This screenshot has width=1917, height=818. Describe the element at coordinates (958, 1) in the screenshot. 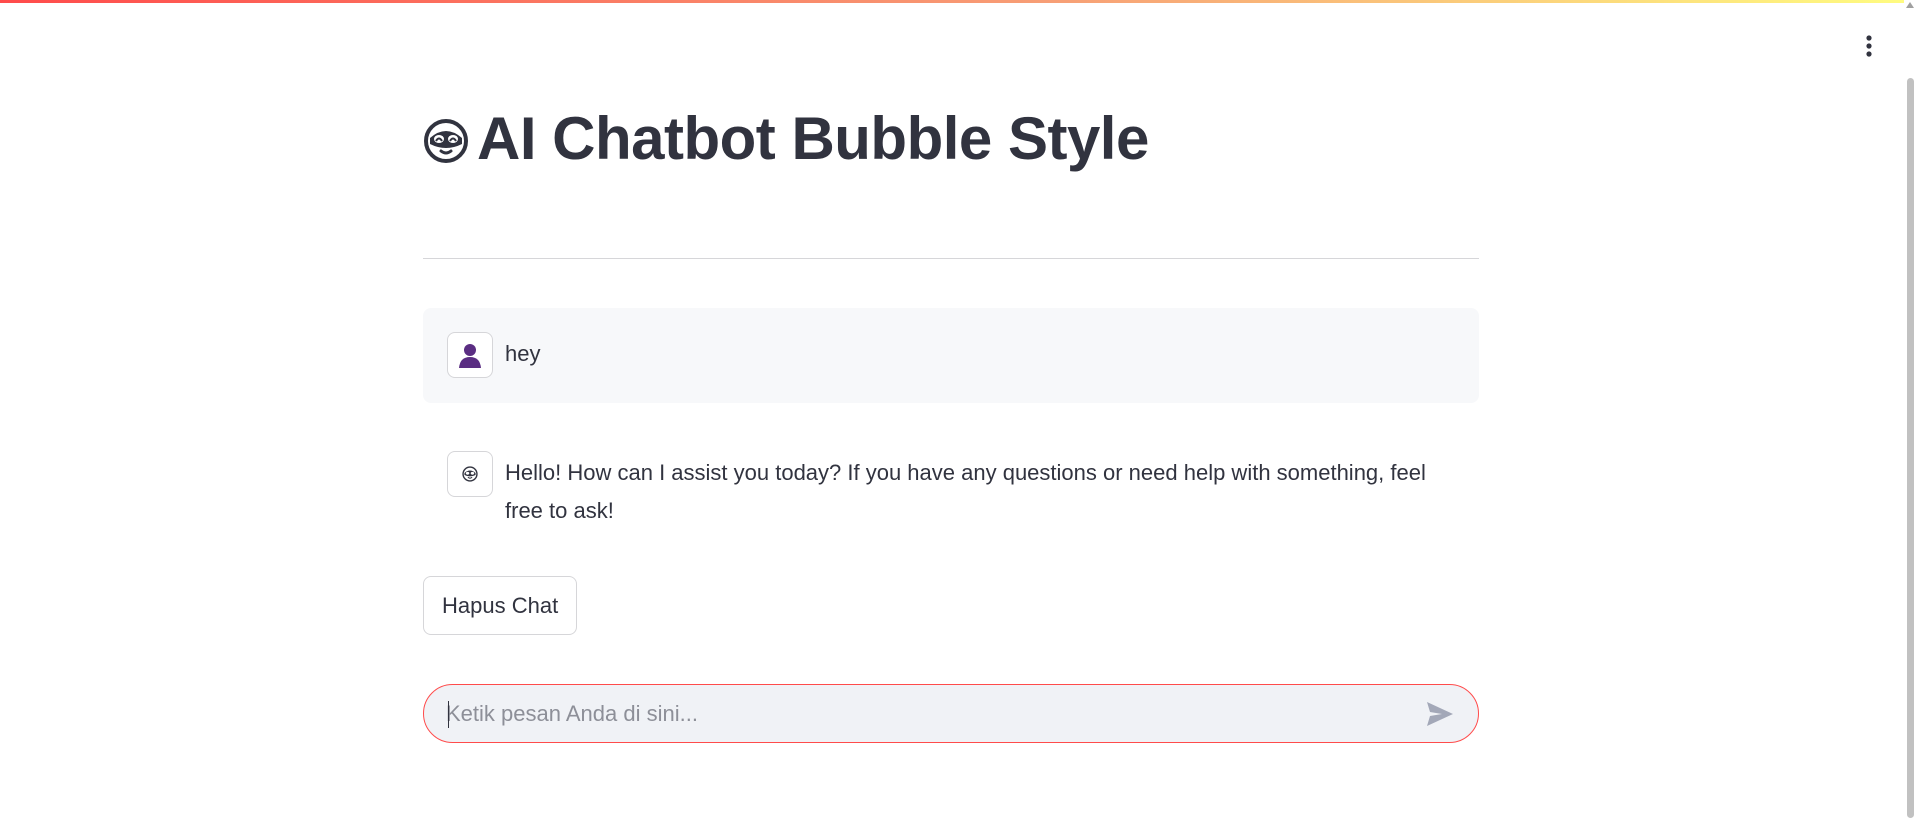

I see `top-decoration-bar` at that location.